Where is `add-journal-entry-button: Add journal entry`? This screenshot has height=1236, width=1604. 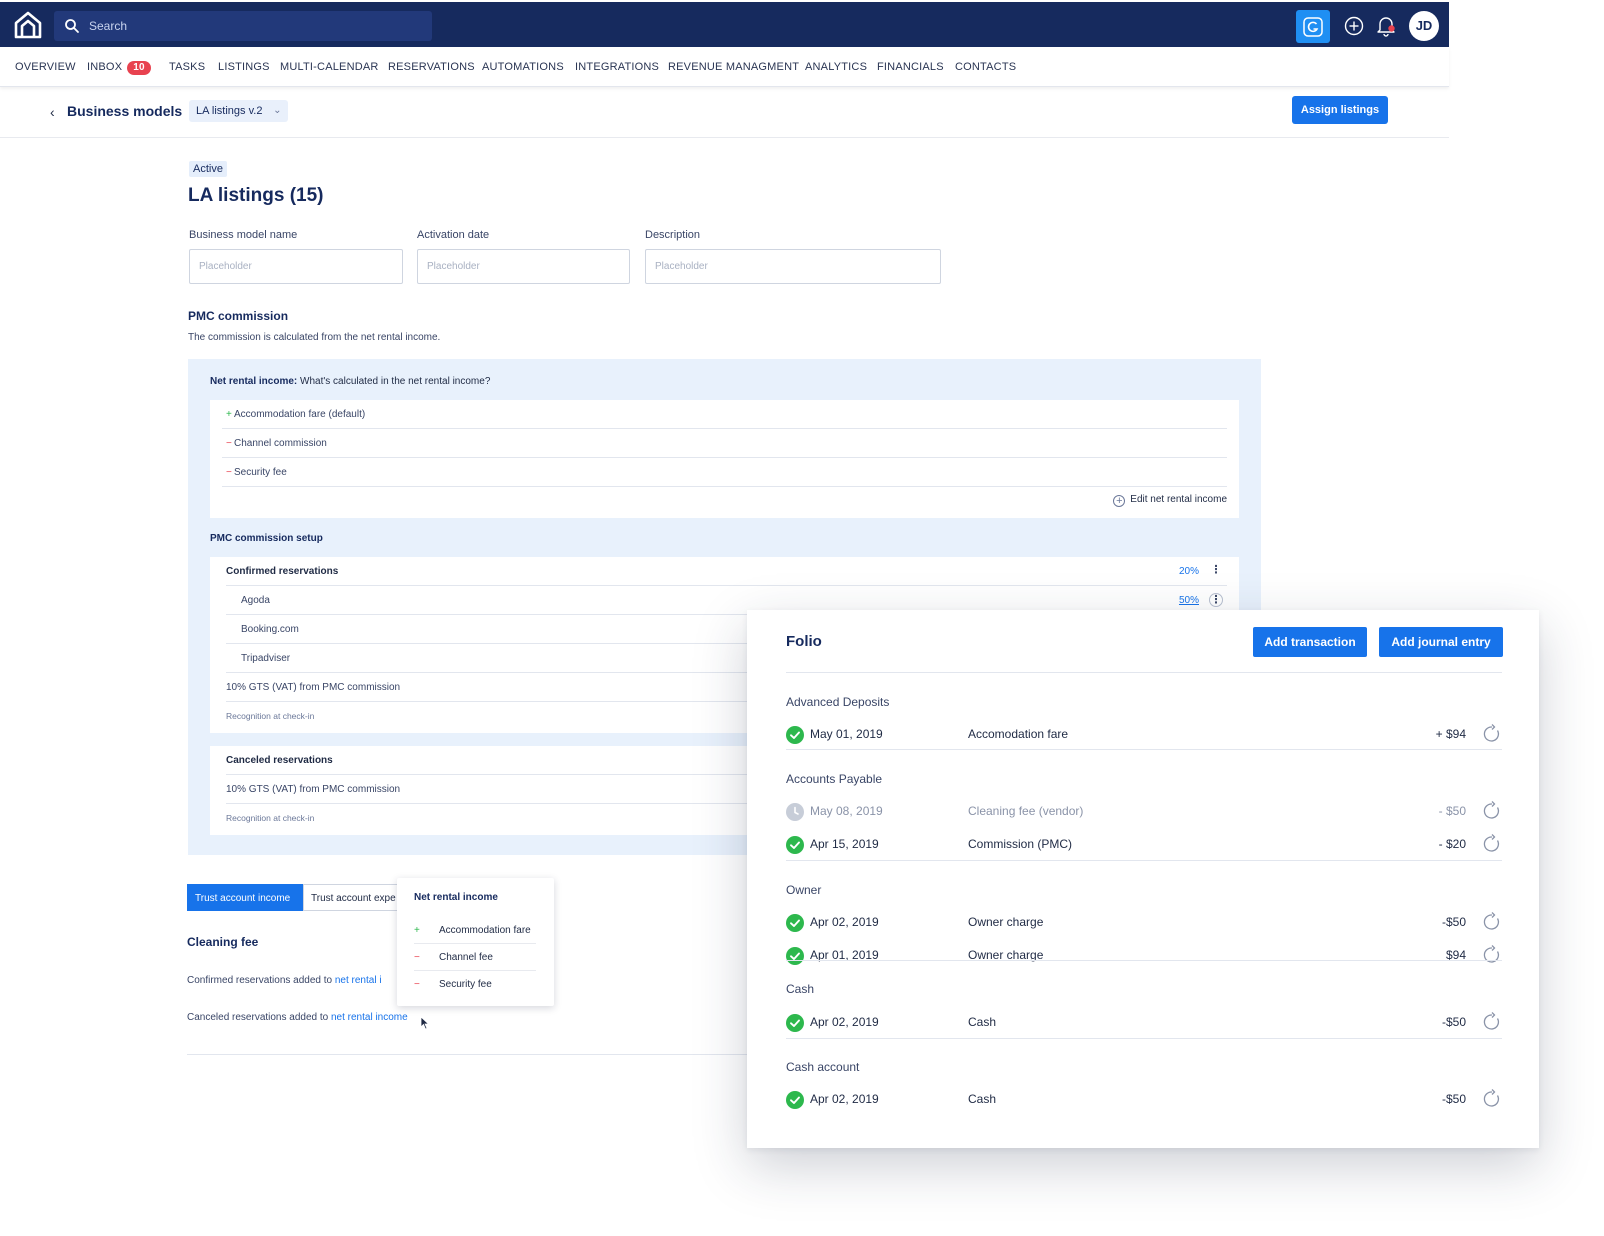 add-journal-entry-button: Add journal entry is located at coordinates (1441, 642).